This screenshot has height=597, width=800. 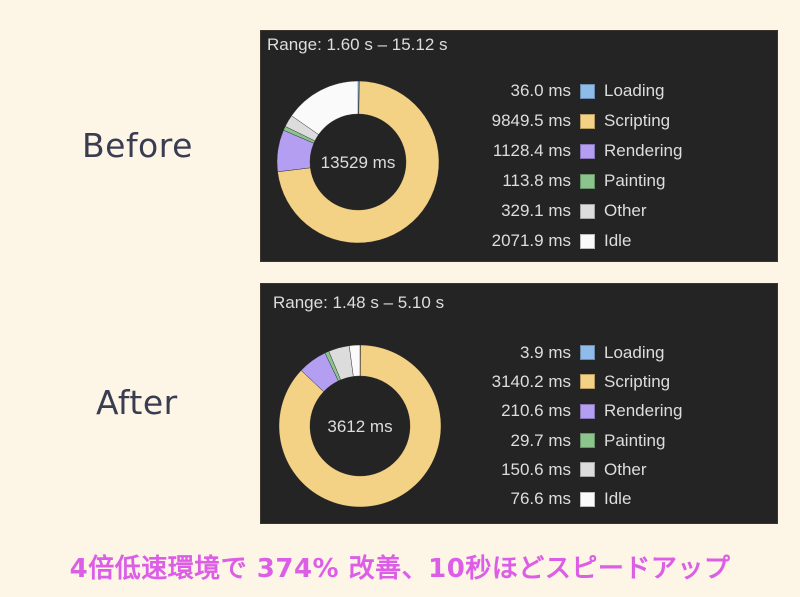 I want to click on donut-chart: 13529 ms, so click(x=358, y=162).